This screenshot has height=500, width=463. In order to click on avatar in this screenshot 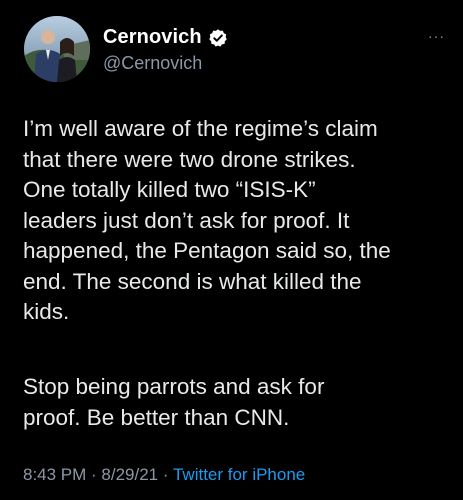, I will do `click(57, 49)`.